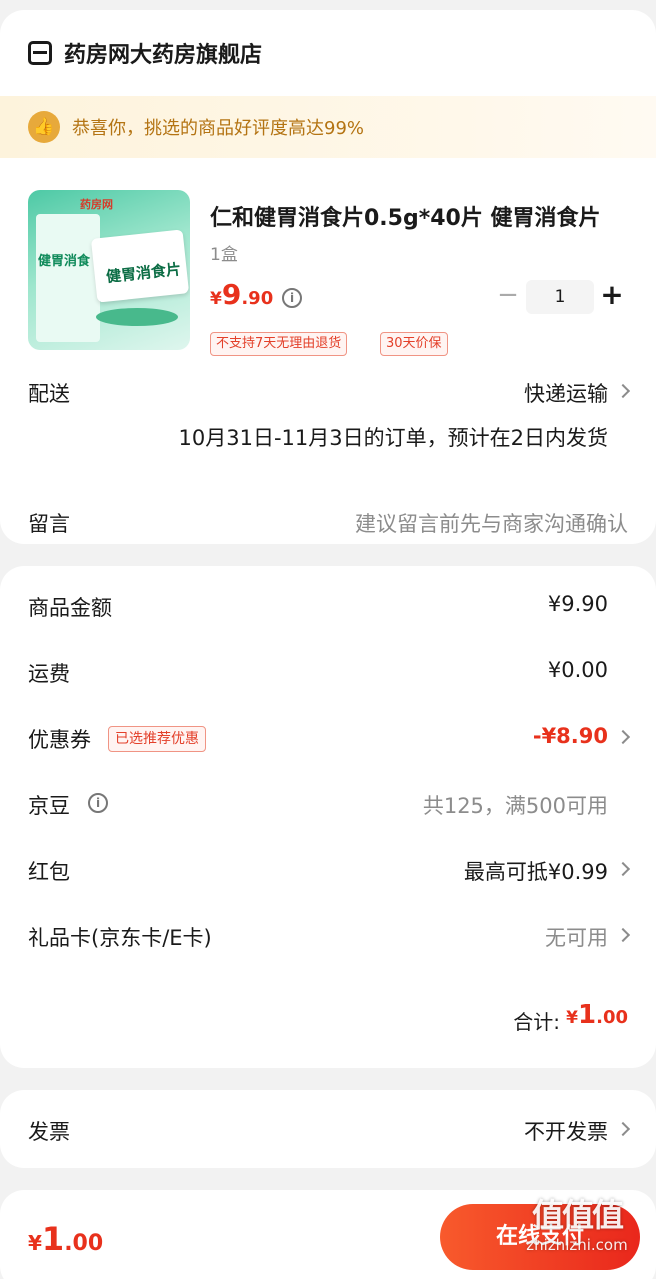 The width and height of the screenshot is (656, 1279). I want to click on goods-amount-value: ¥9.90, so click(577, 604).